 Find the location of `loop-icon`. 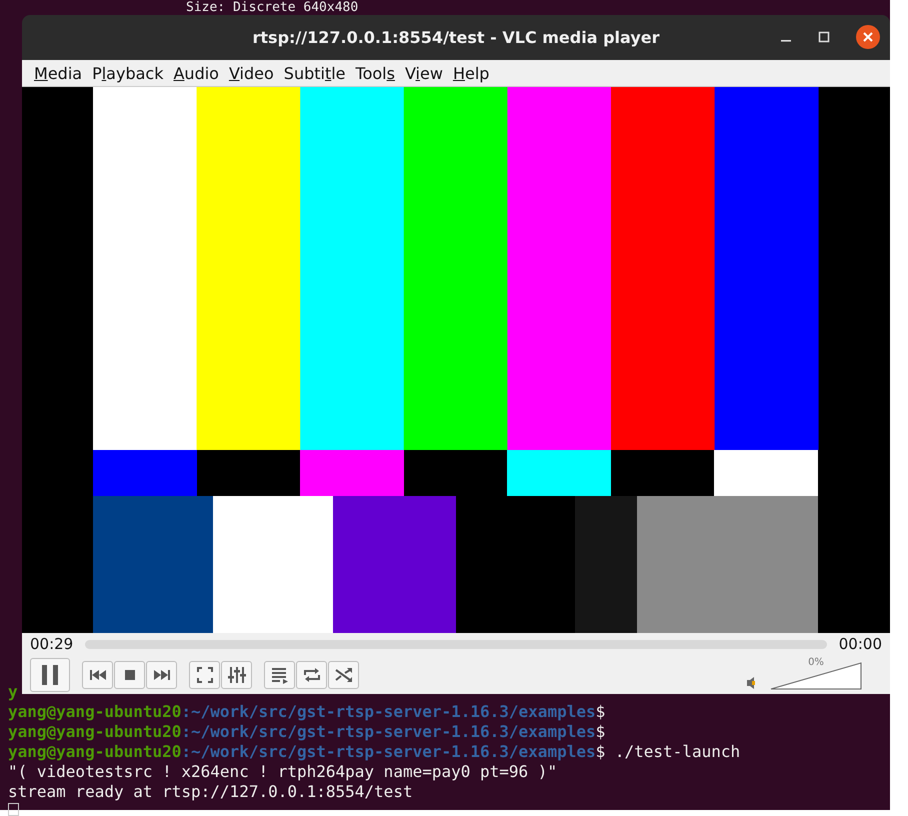

loop-icon is located at coordinates (312, 675).